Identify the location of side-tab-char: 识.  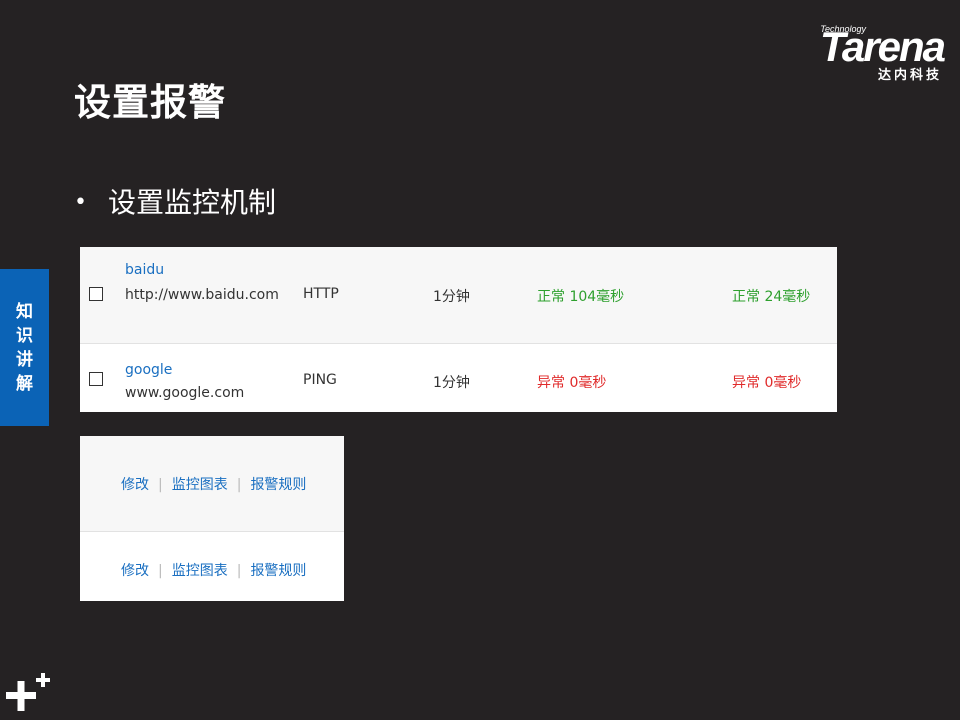
(24, 335).